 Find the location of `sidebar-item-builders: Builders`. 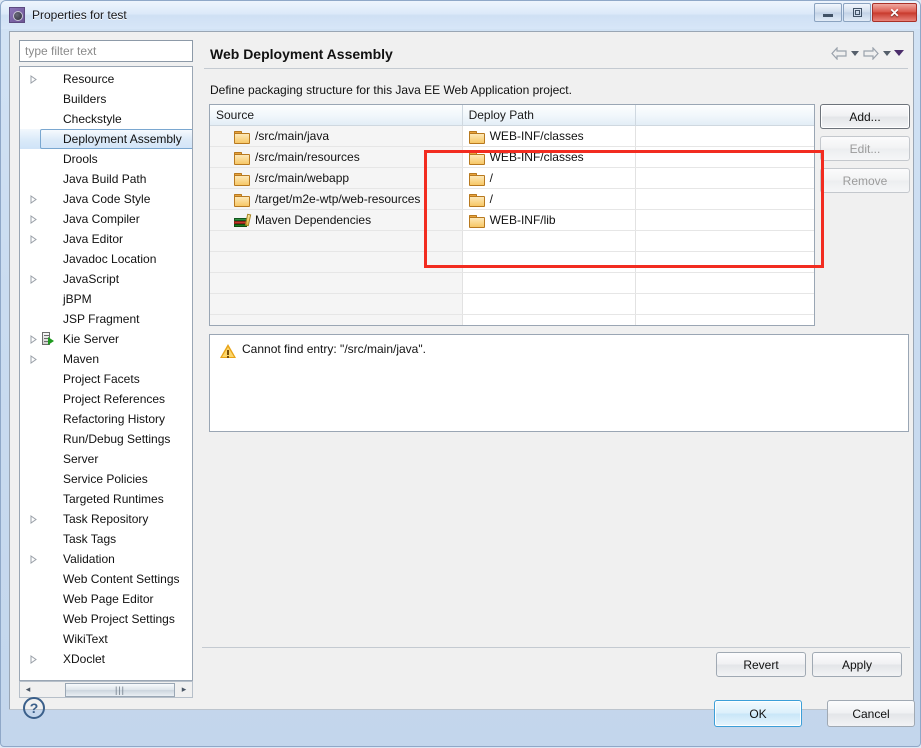

sidebar-item-builders: Builders is located at coordinates (106, 99).